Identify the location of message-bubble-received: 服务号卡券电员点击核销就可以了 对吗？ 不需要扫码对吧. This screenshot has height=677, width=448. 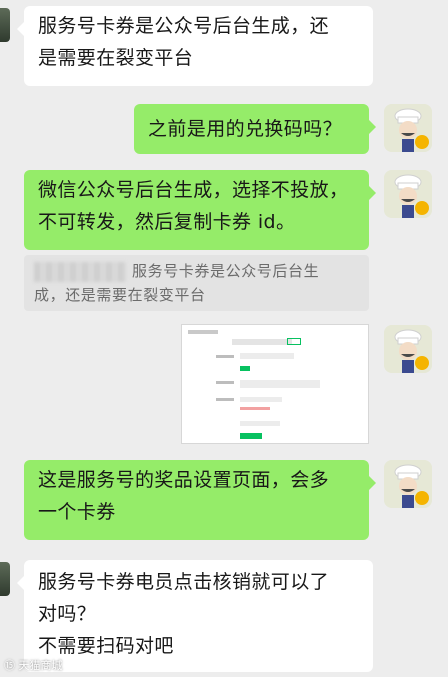
(195, 616).